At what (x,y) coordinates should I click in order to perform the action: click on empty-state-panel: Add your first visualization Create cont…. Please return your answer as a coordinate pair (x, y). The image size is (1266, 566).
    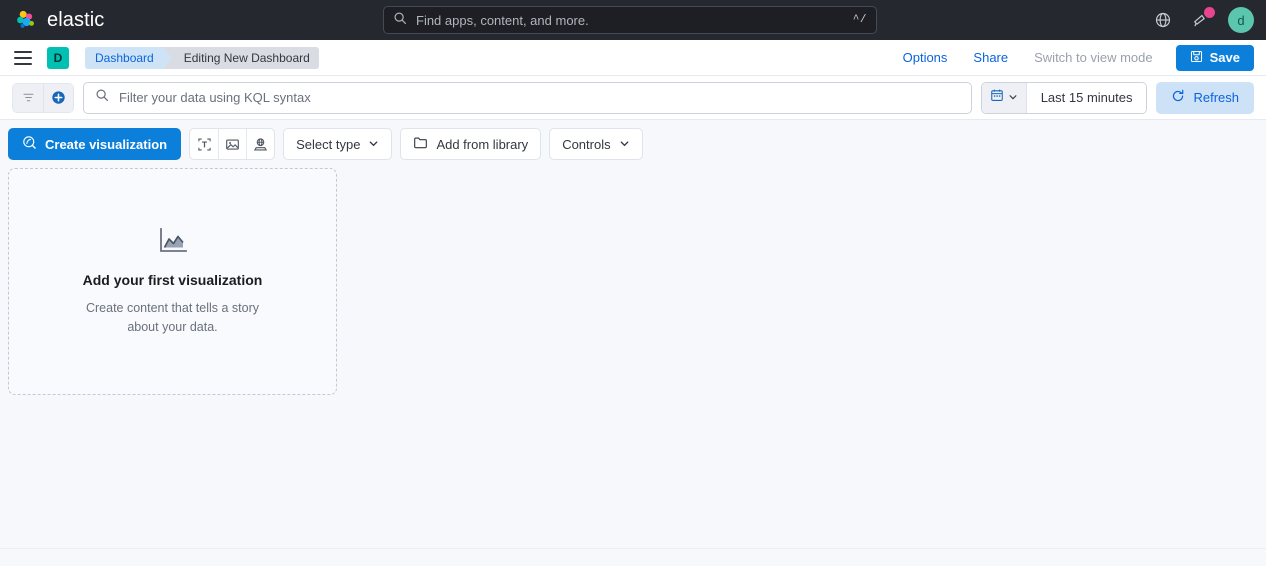
    Looking at the image, I should click on (172, 281).